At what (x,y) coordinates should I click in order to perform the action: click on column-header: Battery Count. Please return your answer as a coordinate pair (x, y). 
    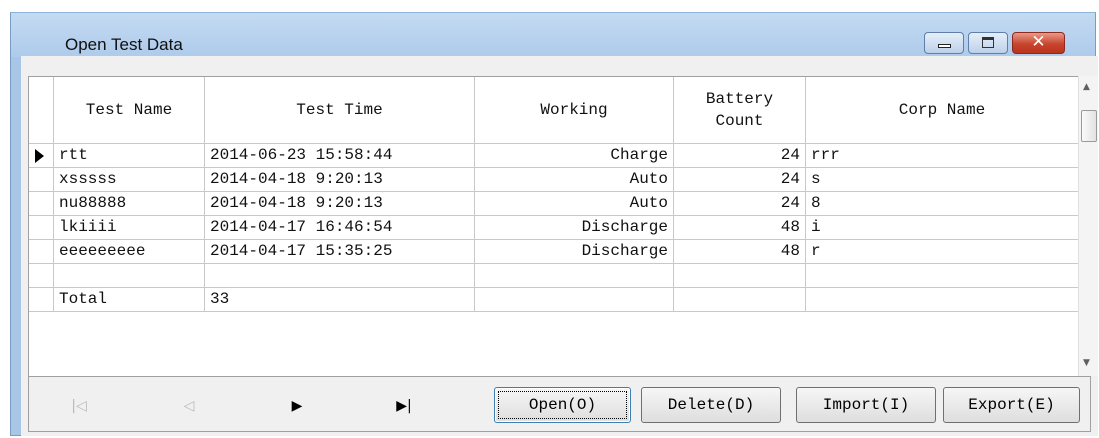
    Looking at the image, I should click on (740, 110).